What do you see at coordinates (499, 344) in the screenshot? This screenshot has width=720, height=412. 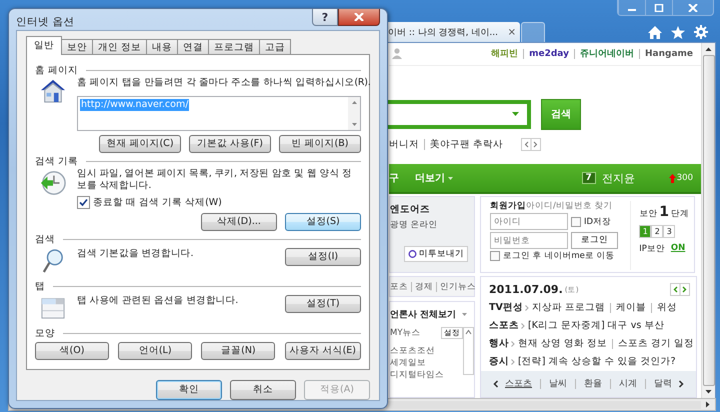 I see `category-link: 행사` at bounding box center [499, 344].